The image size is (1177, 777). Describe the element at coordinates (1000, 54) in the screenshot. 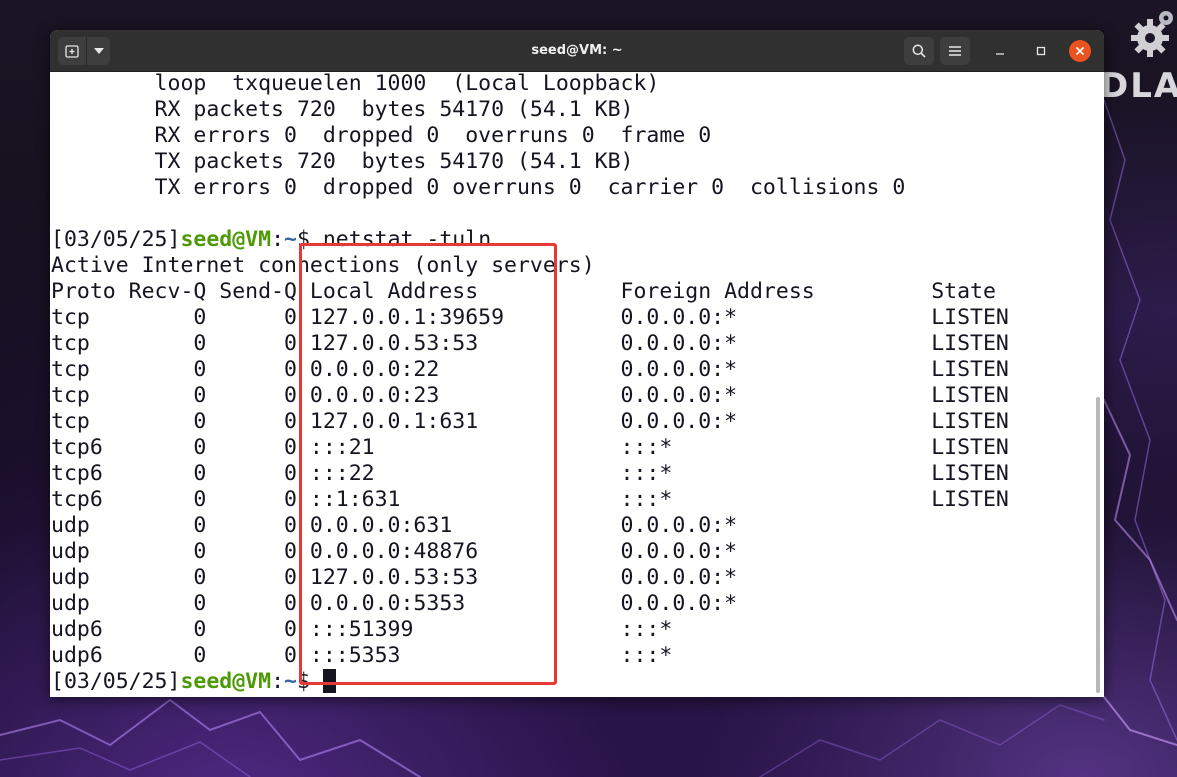

I see `minimize-icon` at that location.